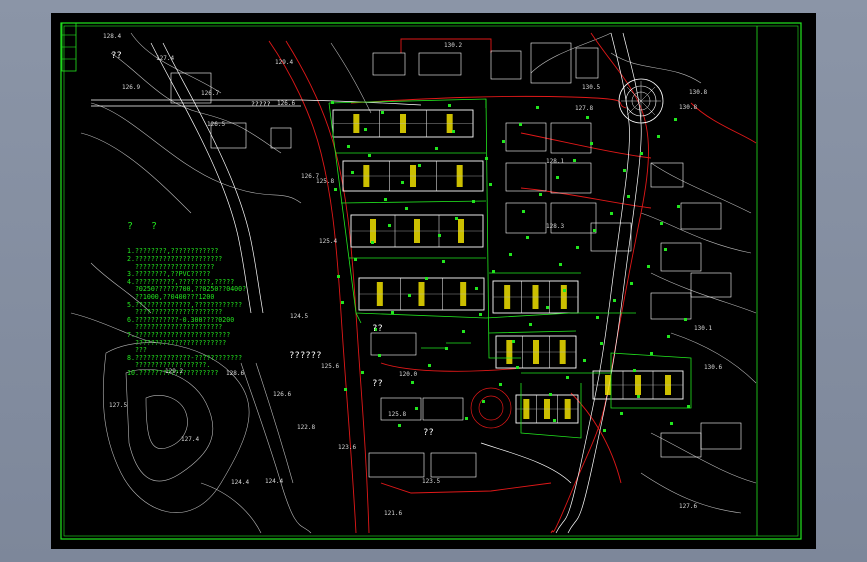 The height and width of the screenshot is (562, 867). I want to click on elevation-label: 120.0, so click(408, 374).